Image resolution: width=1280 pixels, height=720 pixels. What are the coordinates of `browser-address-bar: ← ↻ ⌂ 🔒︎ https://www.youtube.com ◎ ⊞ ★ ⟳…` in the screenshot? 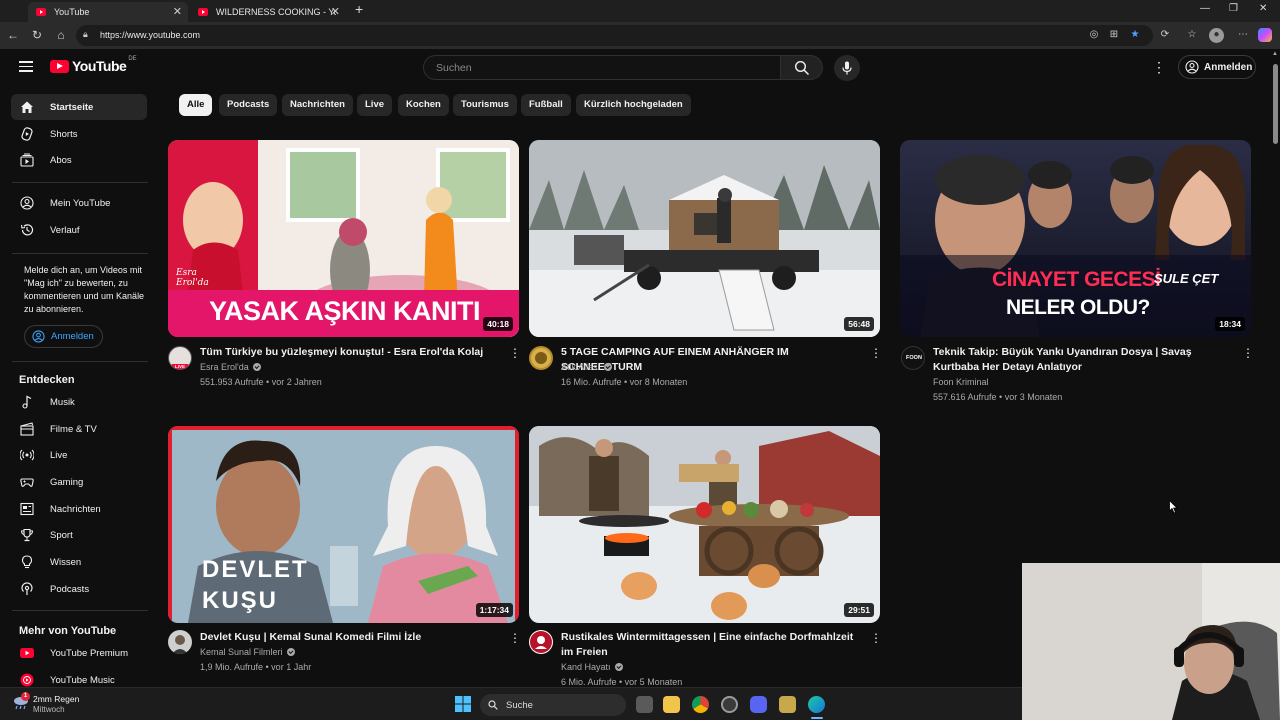 It's located at (640, 35).